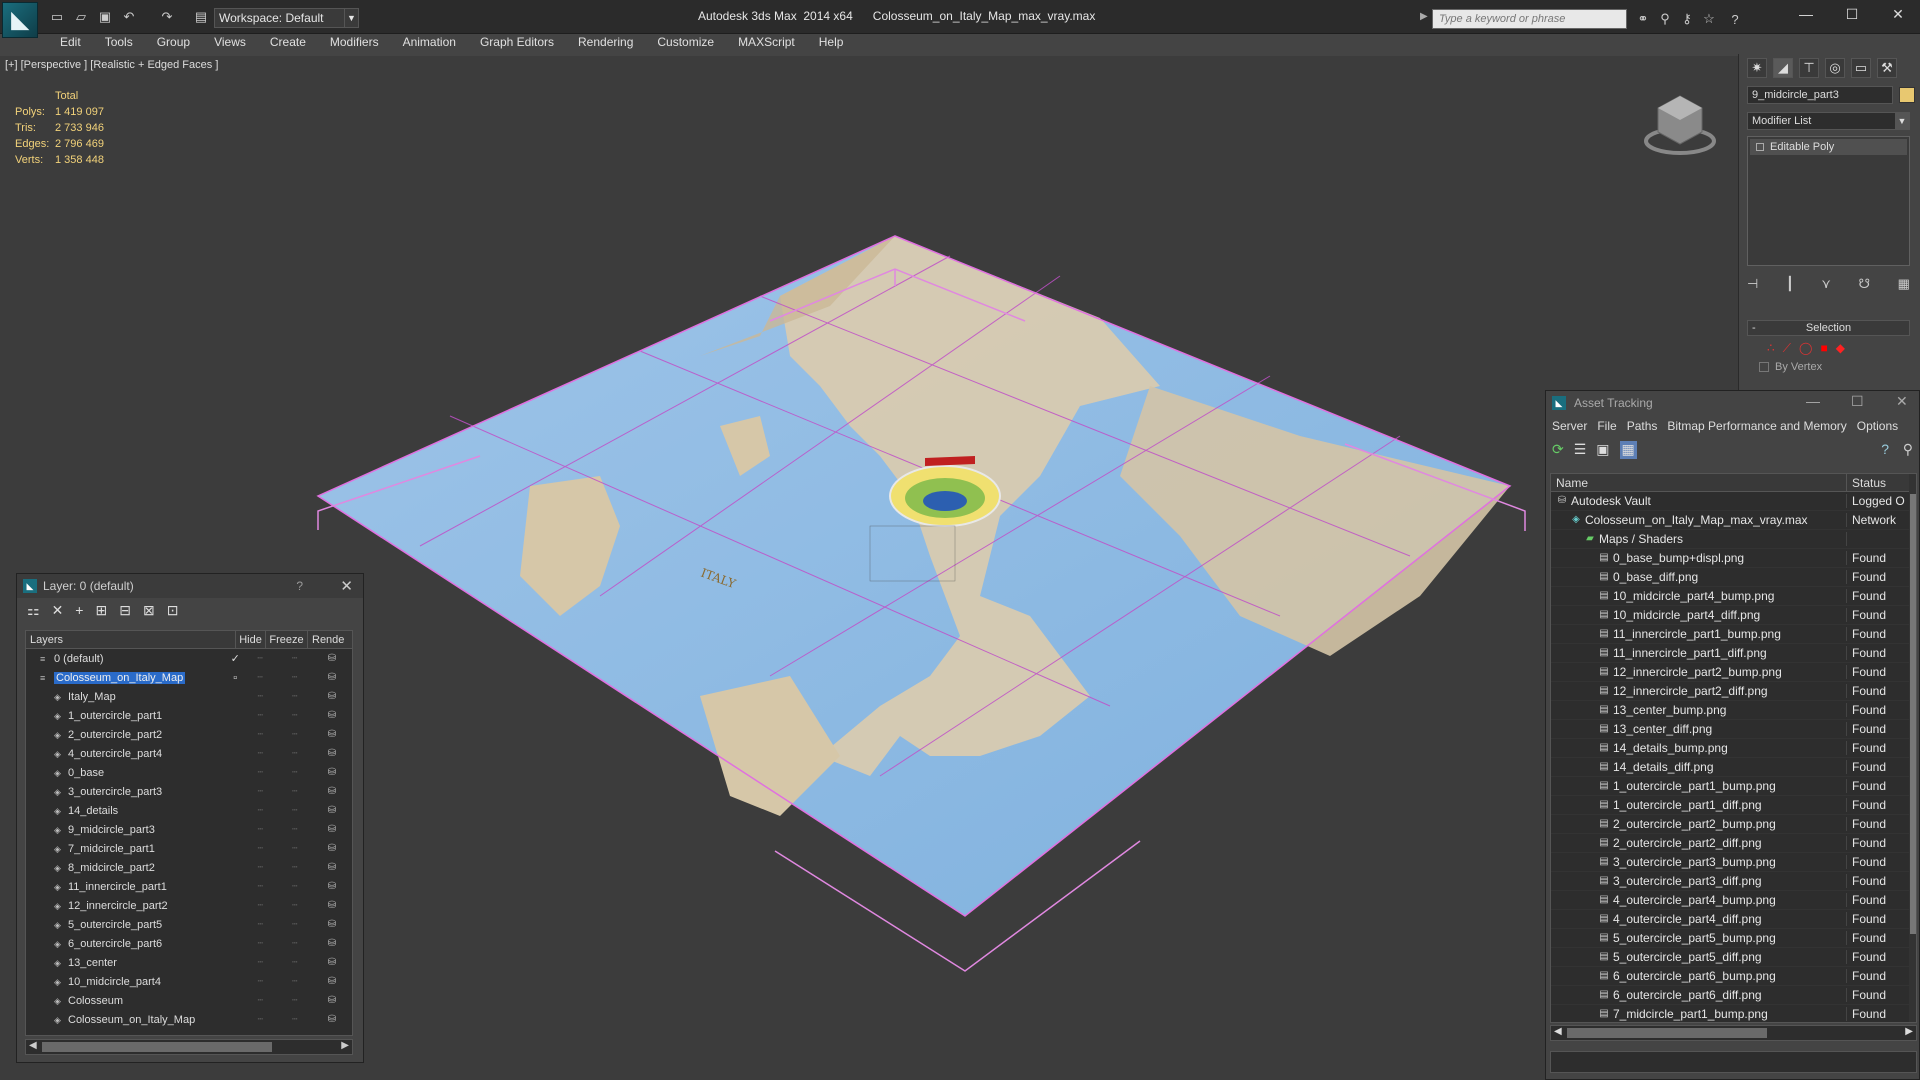 The width and height of the screenshot is (1920, 1080). What do you see at coordinates (1699, 672) in the screenshot?
I see `asset-name-cell: ▤ 12_innercircle_part2_bump.png` at bounding box center [1699, 672].